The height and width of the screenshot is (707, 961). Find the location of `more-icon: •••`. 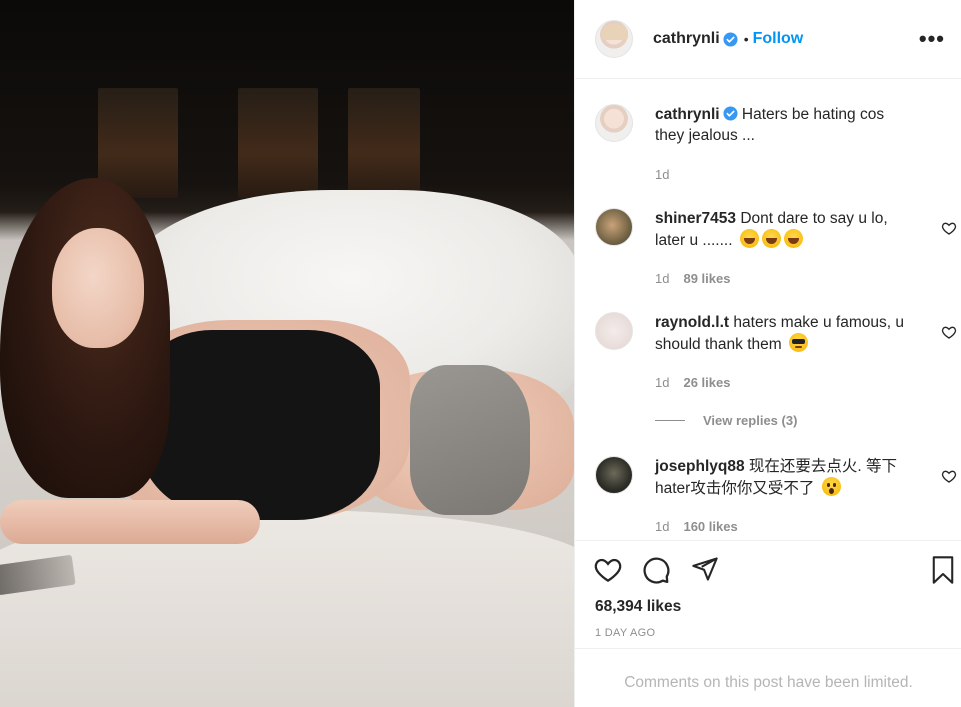

more-icon: ••• is located at coordinates (932, 39).